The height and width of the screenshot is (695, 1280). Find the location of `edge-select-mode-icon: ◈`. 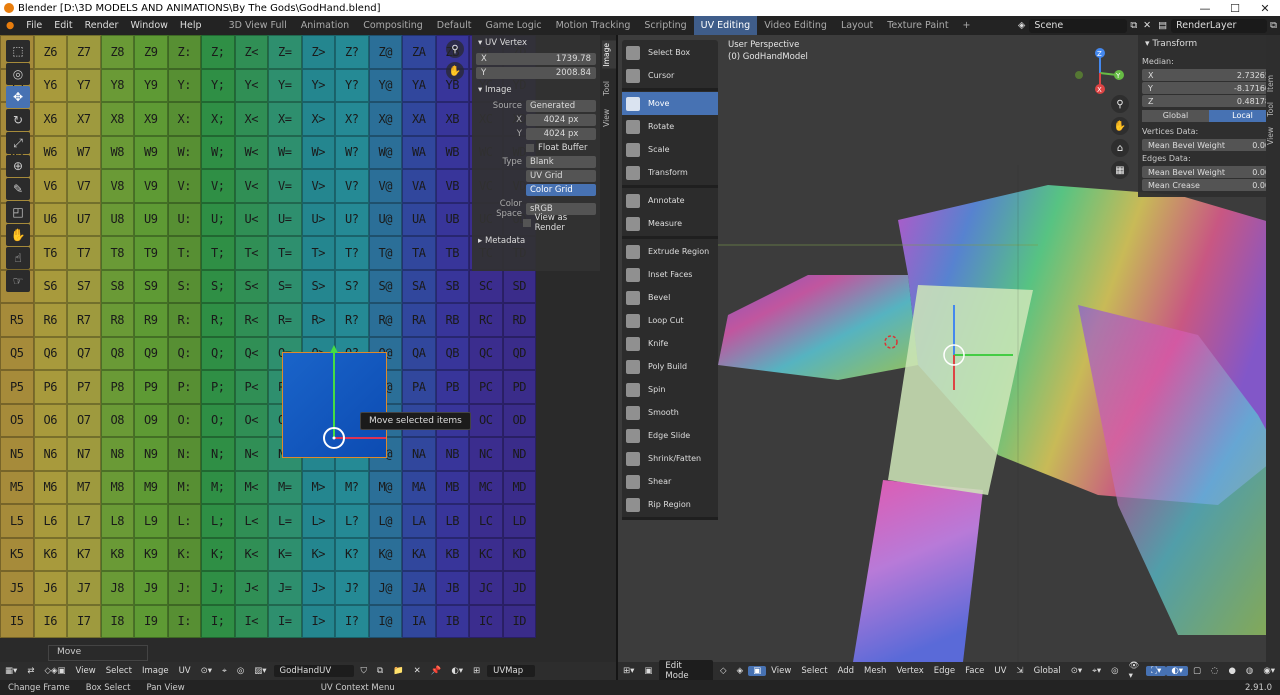

edge-select-mode-icon: ◈ is located at coordinates (740, 671).